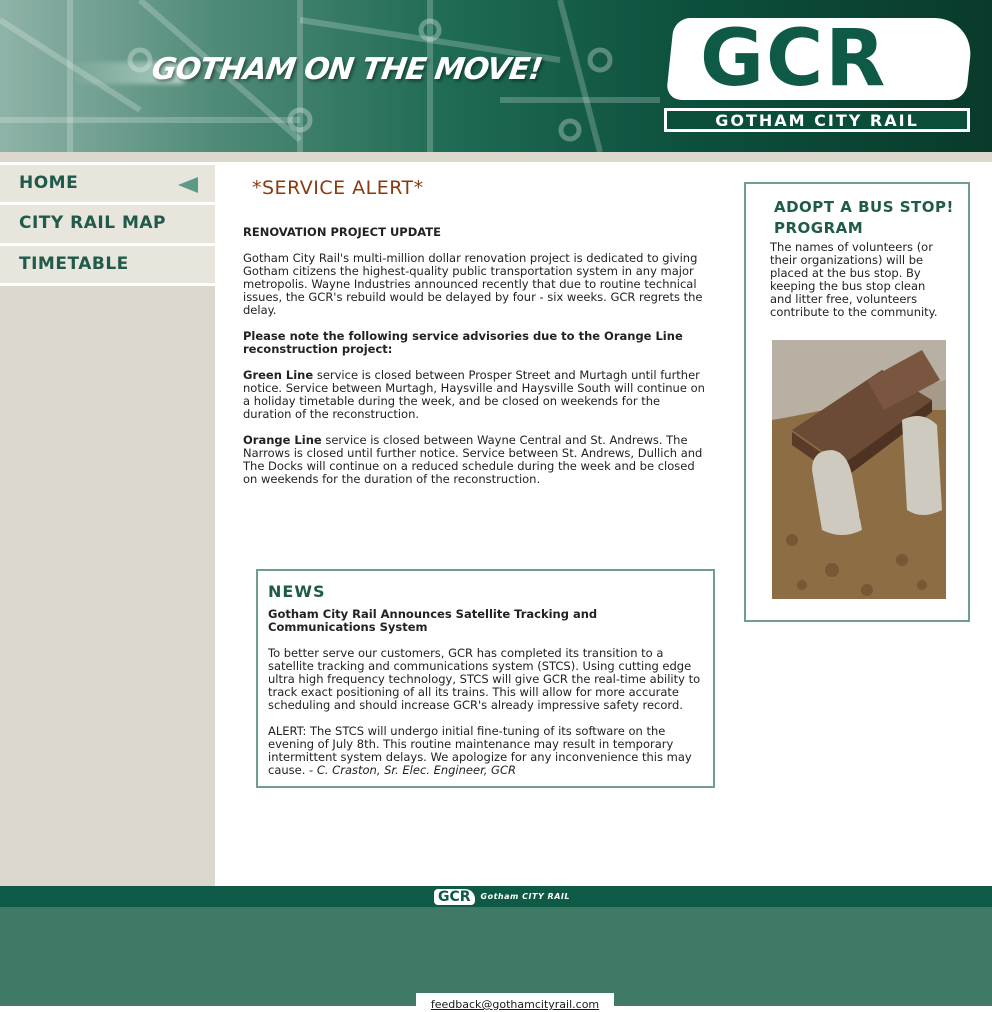 Image resolution: width=992 pixels, height=1012 pixels. I want to click on logo-subtitle: GOTHAM CITY RAIL, so click(817, 120).